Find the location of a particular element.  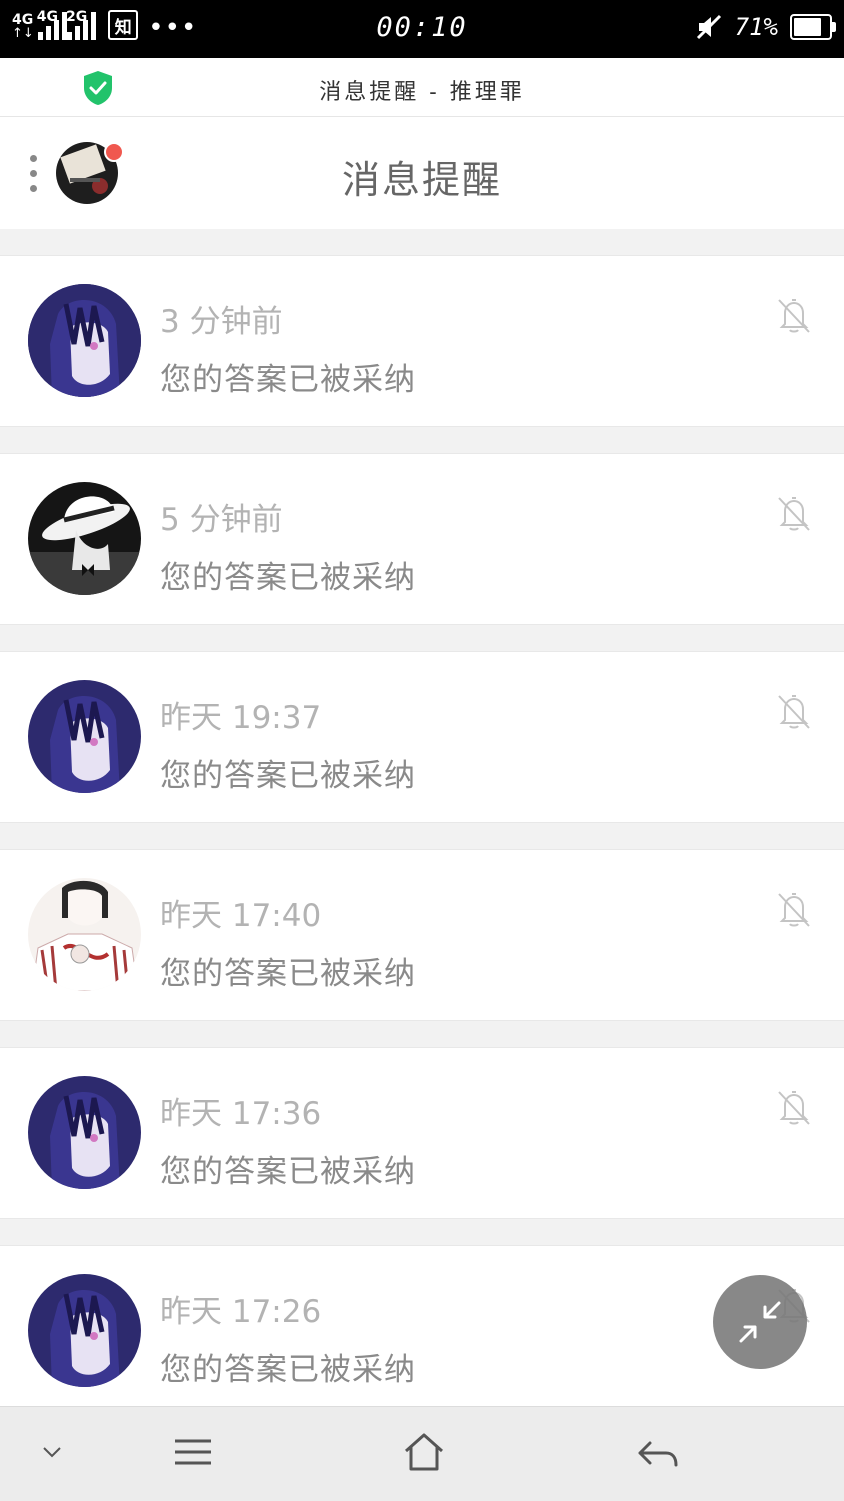

notification-item: 昨天 17:36 您的答案已被采纳 is located at coordinates (422, 1133).